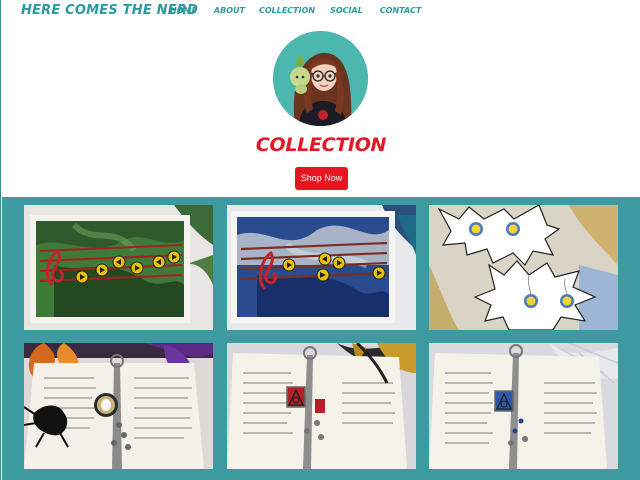 The image size is (640, 480). Describe the element at coordinates (183, 10) in the screenshot. I see `nav-home-link: HOME` at that location.